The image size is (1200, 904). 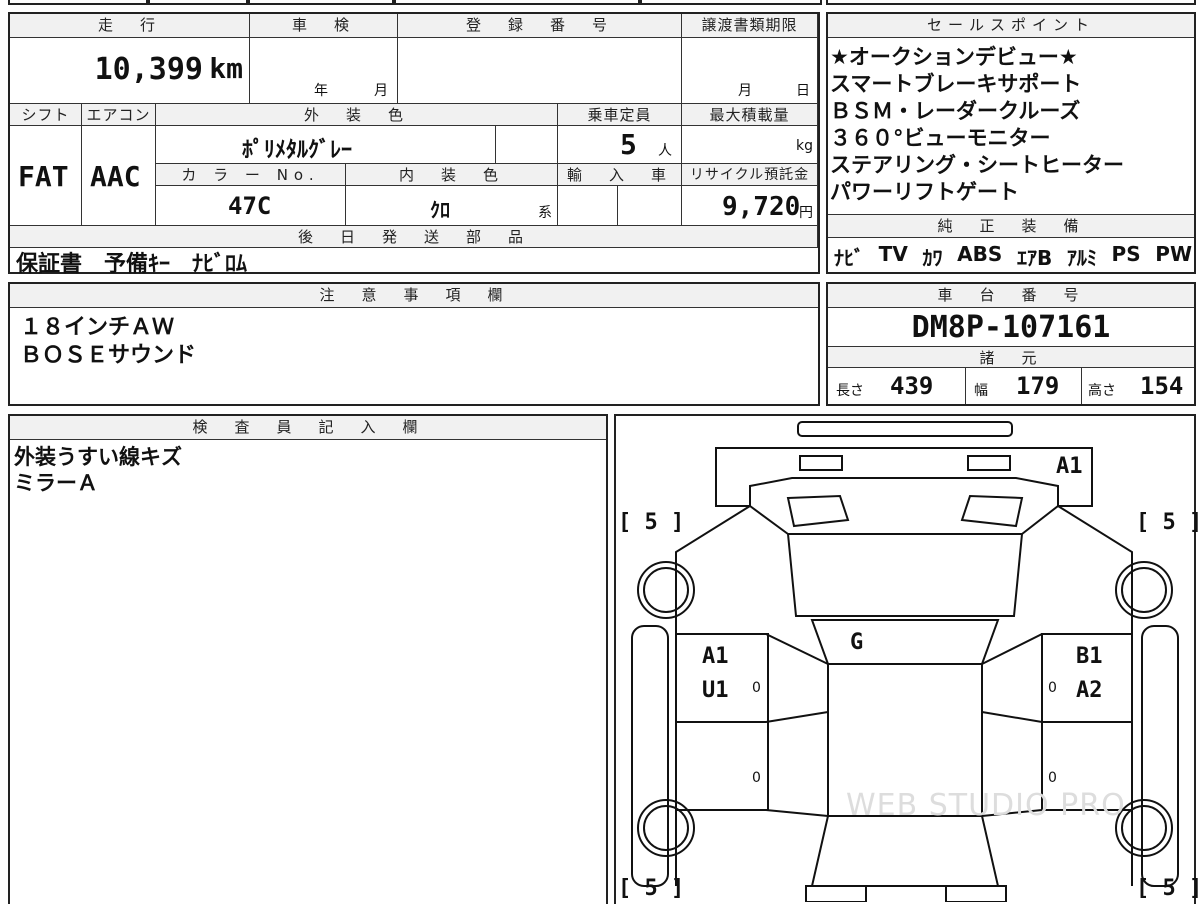 What do you see at coordinates (321, 91) in the screenshot?
I see `shaken-year: 年` at bounding box center [321, 91].